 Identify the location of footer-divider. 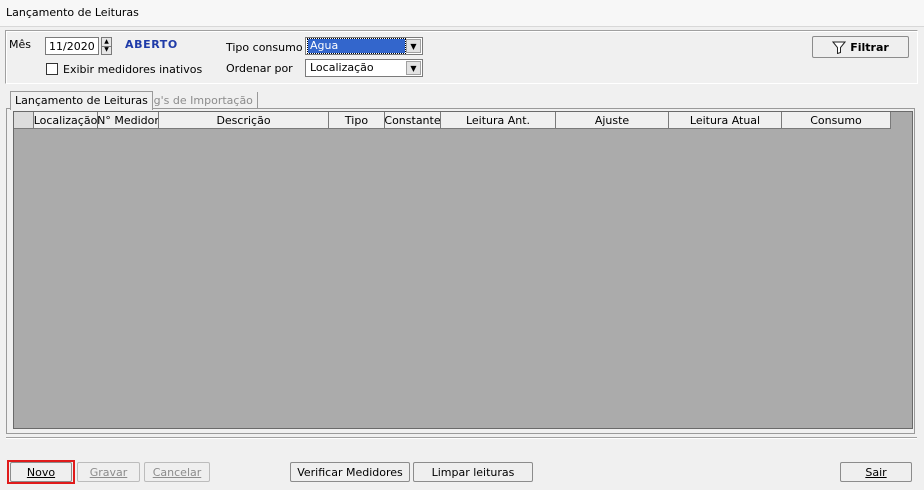
(461, 438).